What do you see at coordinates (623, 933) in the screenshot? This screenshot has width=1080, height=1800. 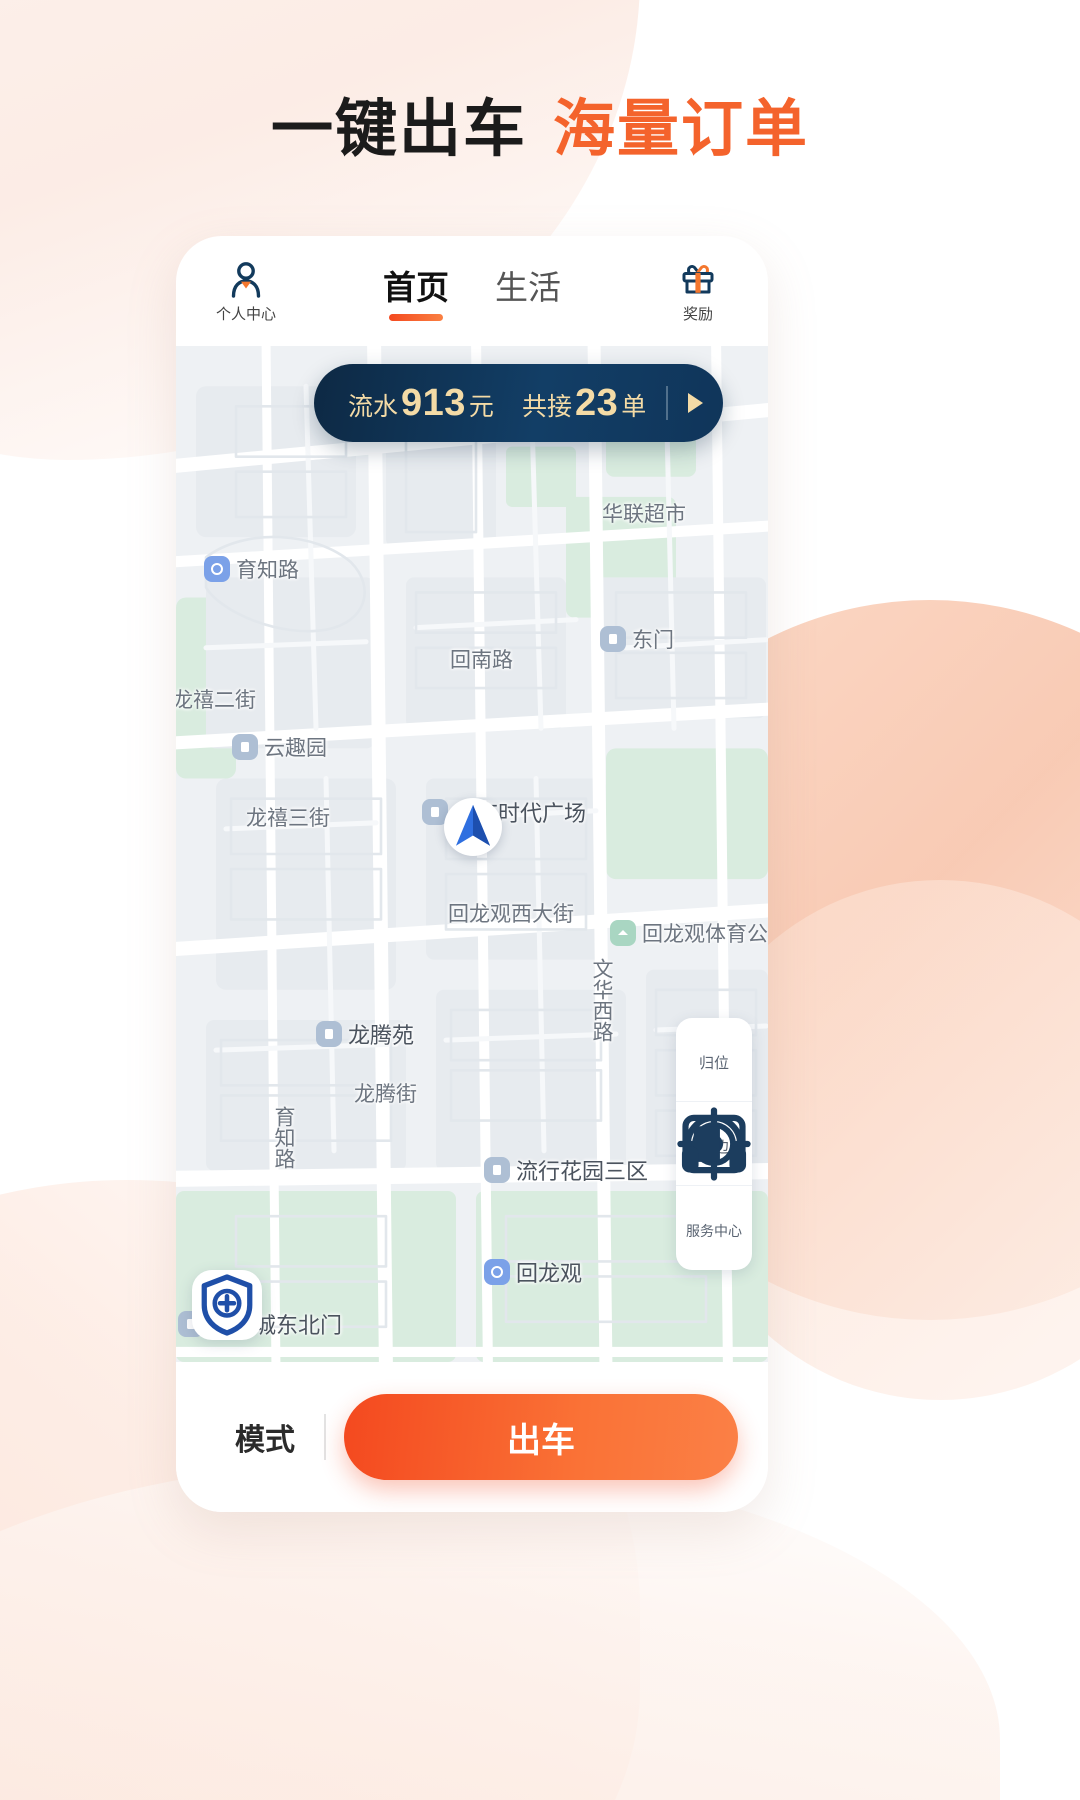 I see `poi-park-icon` at bounding box center [623, 933].